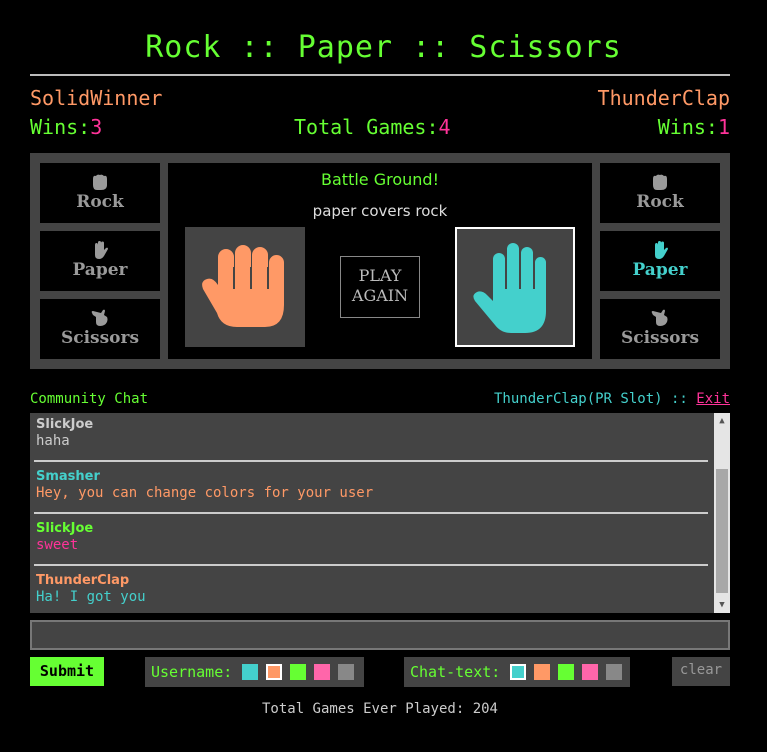  I want to click on username-color-picker: Username:, so click(254, 672).